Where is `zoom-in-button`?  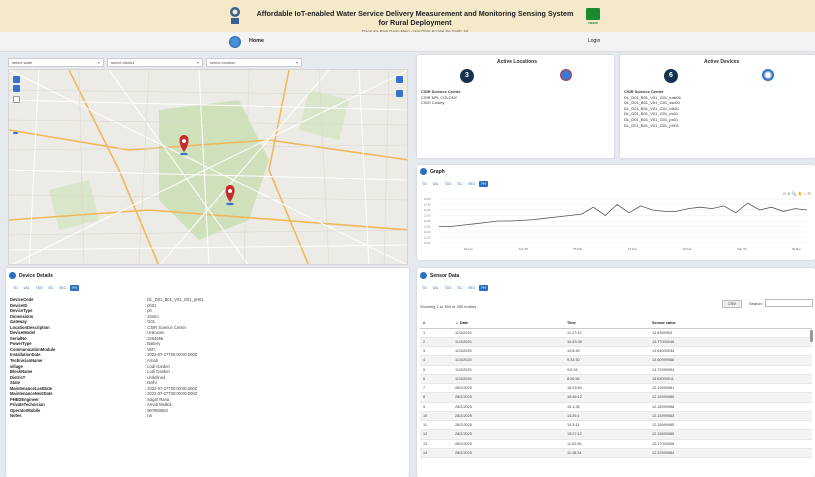 zoom-in-button is located at coordinates (16, 79).